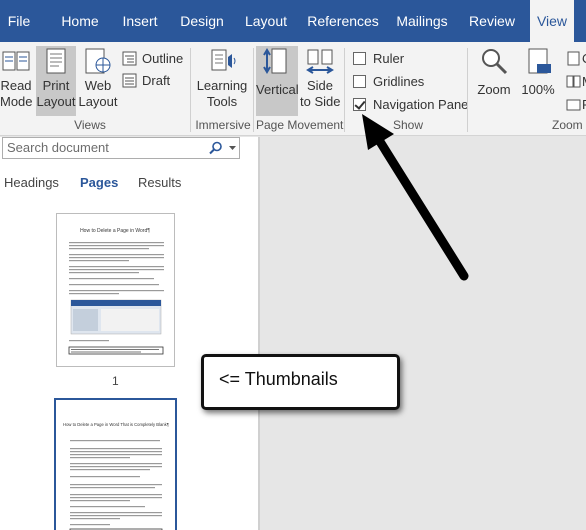 This screenshot has height=530, width=586. Describe the element at coordinates (121, 148) in the screenshot. I see `search-document-input: Search document` at that location.